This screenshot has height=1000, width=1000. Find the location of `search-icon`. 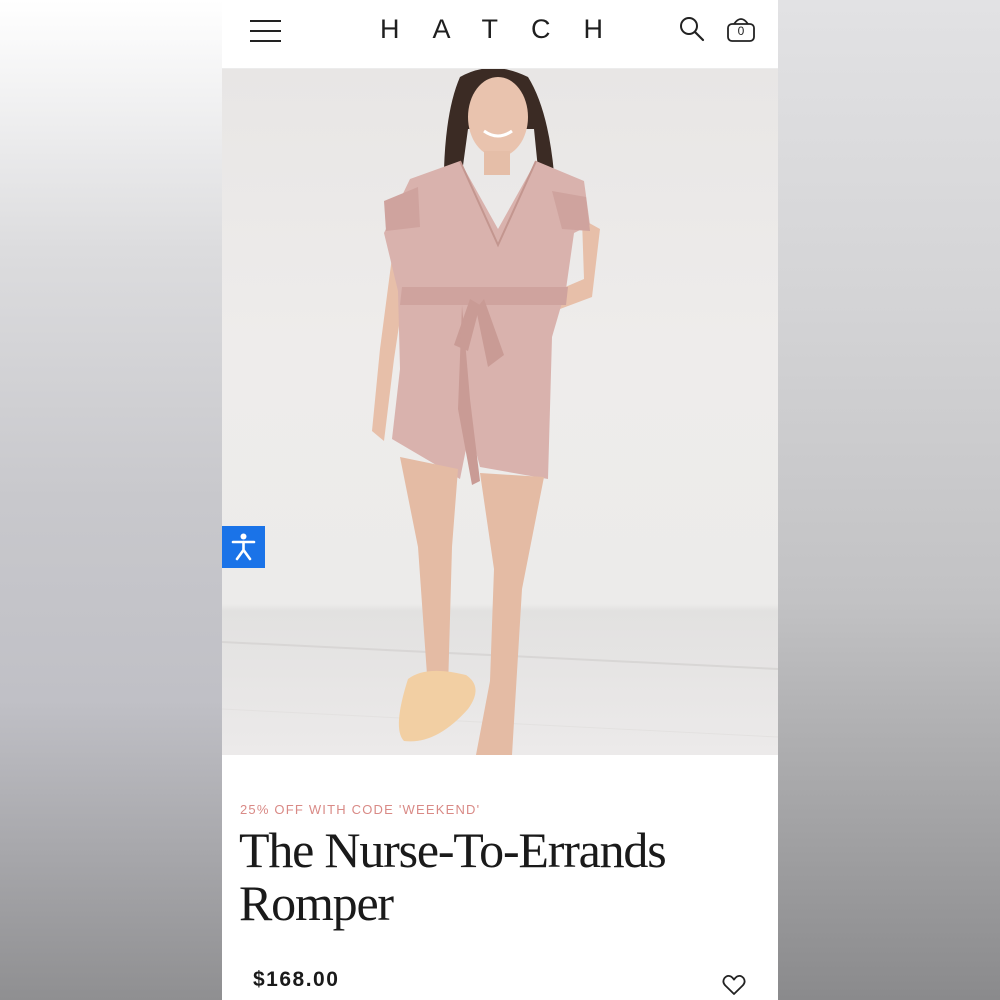

search-icon is located at coordinates (692, 29).